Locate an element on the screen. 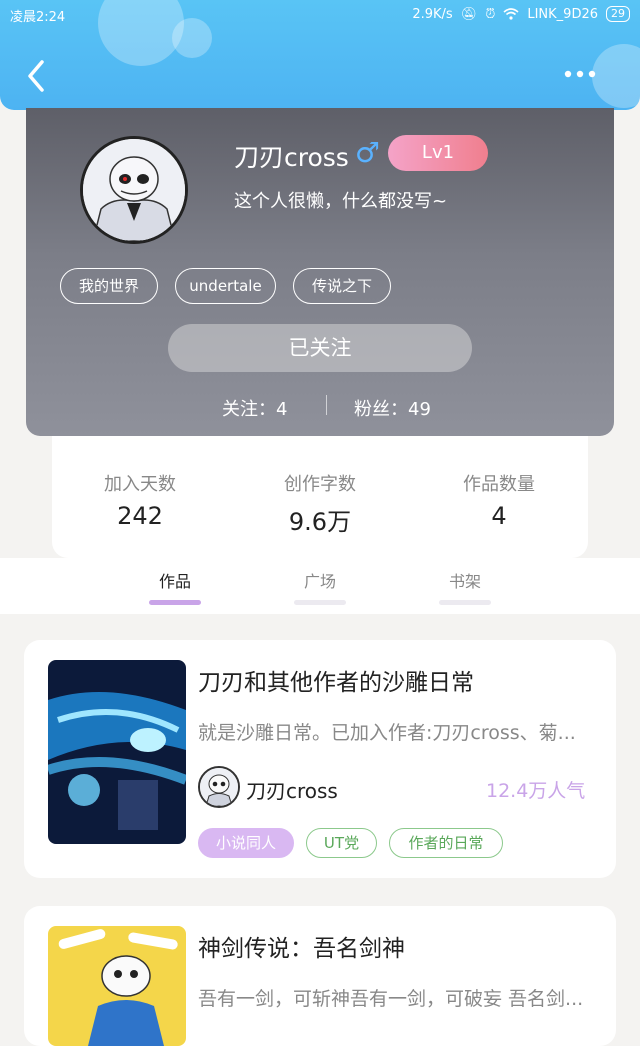  cover-art-skeleton is located at coordinates (117, 986).